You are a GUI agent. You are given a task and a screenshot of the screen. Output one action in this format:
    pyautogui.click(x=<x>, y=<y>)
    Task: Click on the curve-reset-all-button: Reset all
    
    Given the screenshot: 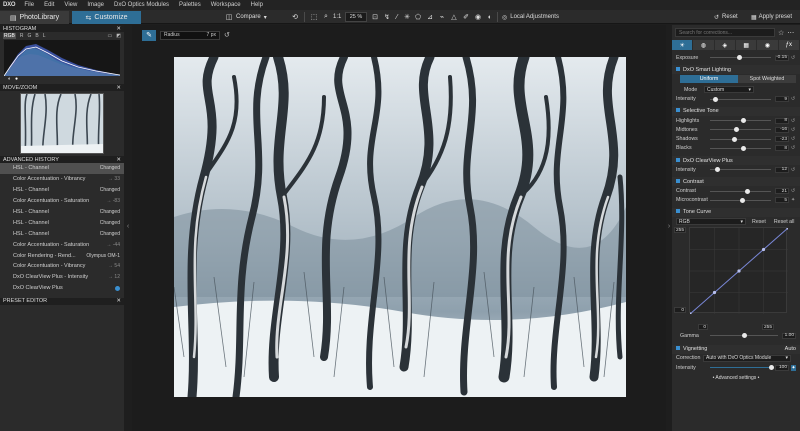 What is the action you would take?
    pyautogui.click(x=784, y=222)
    